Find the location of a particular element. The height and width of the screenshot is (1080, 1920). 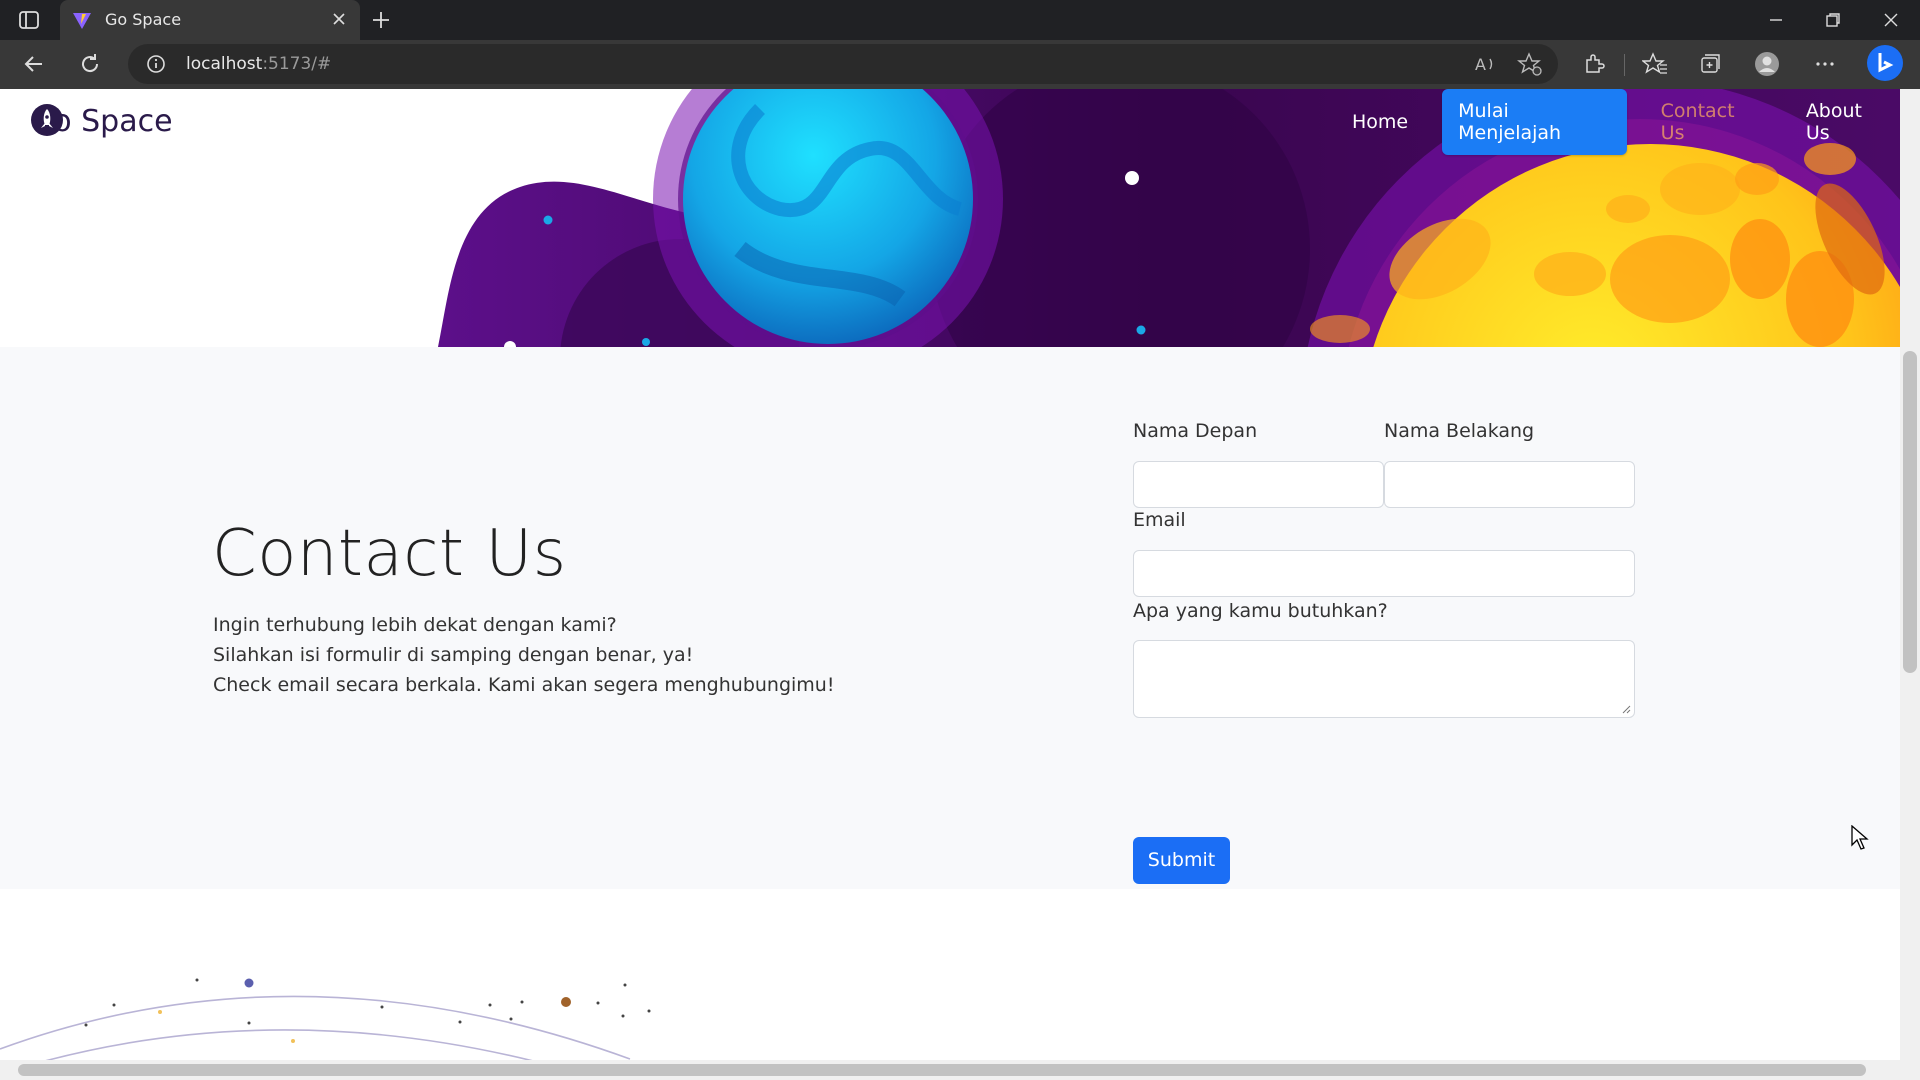

nav-about: About Us is located at coordinates (1847, 122).